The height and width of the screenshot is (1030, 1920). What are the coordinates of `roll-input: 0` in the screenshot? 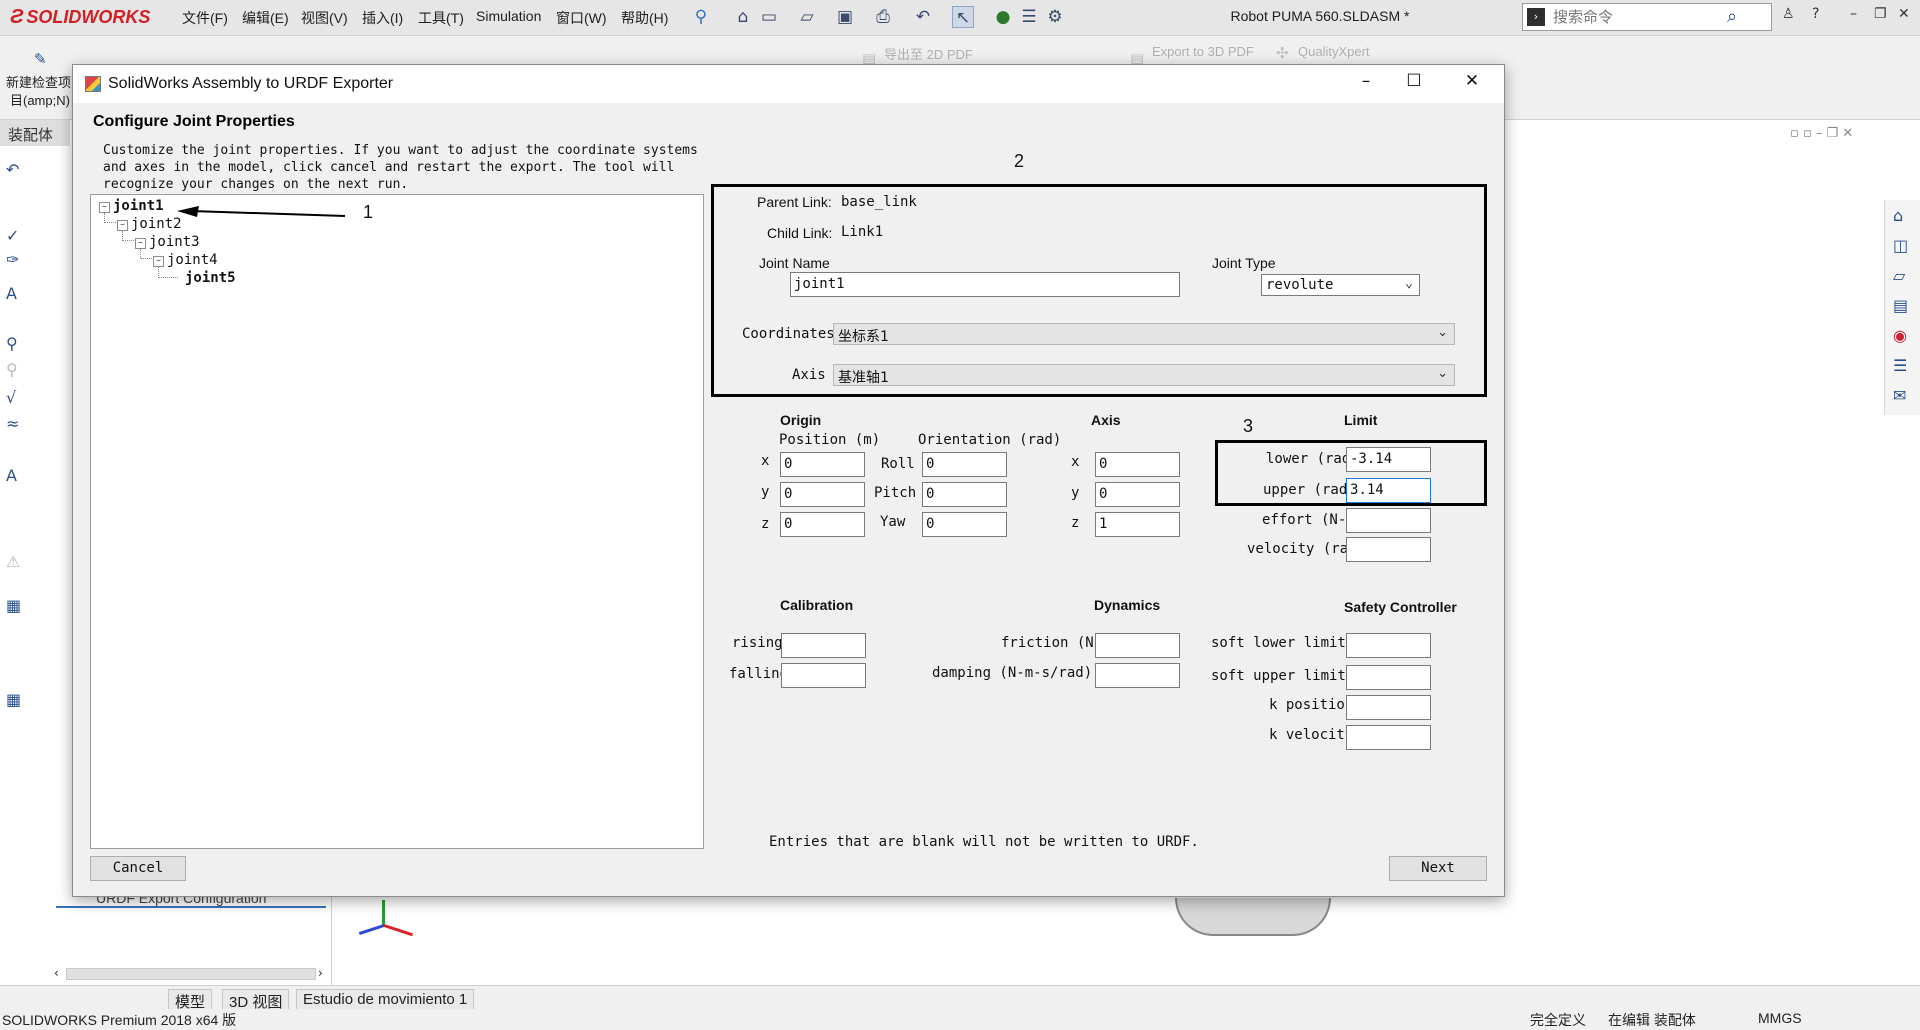 It's located at (964, 464).